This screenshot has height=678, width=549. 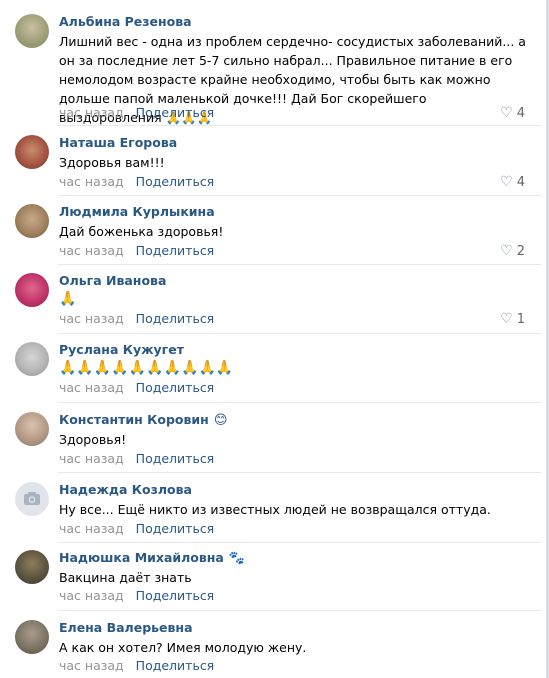 I want to click on like-button: ♡ 1, so click(x=512, y=319).